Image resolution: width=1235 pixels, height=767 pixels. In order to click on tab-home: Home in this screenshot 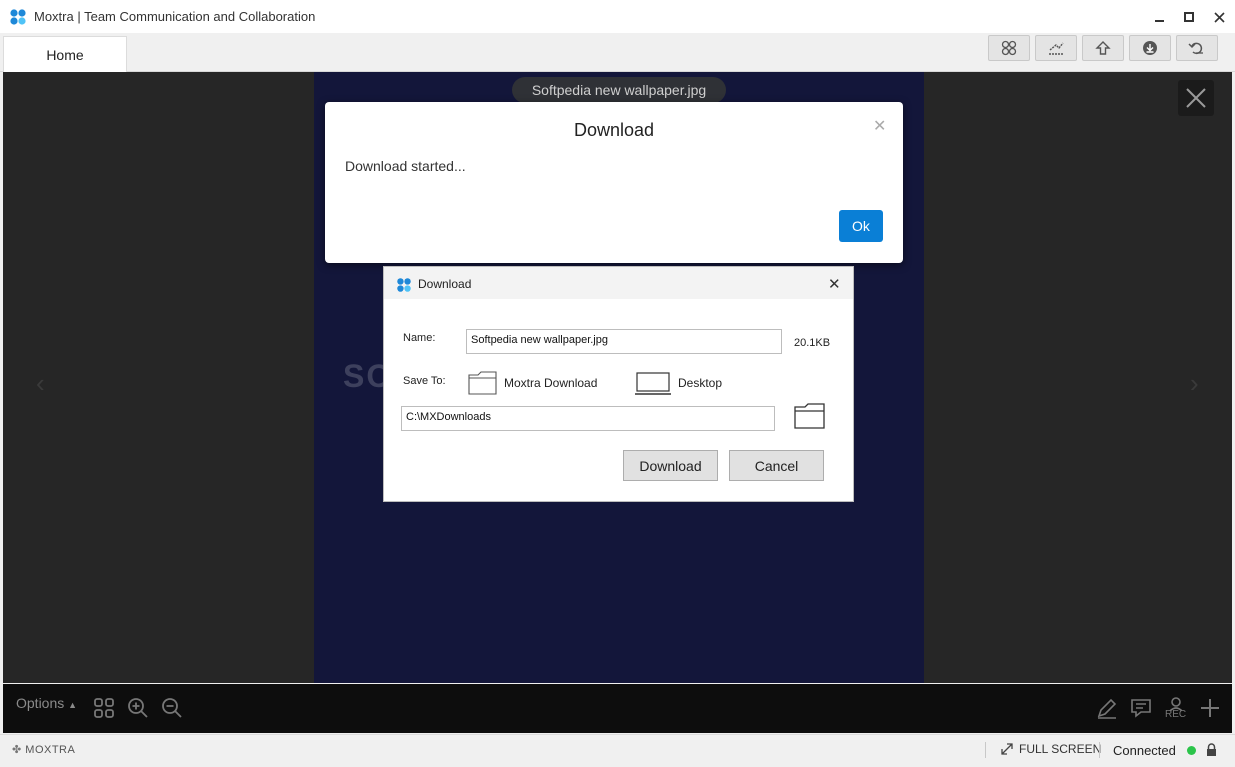, I will do `click(65, 54)`.